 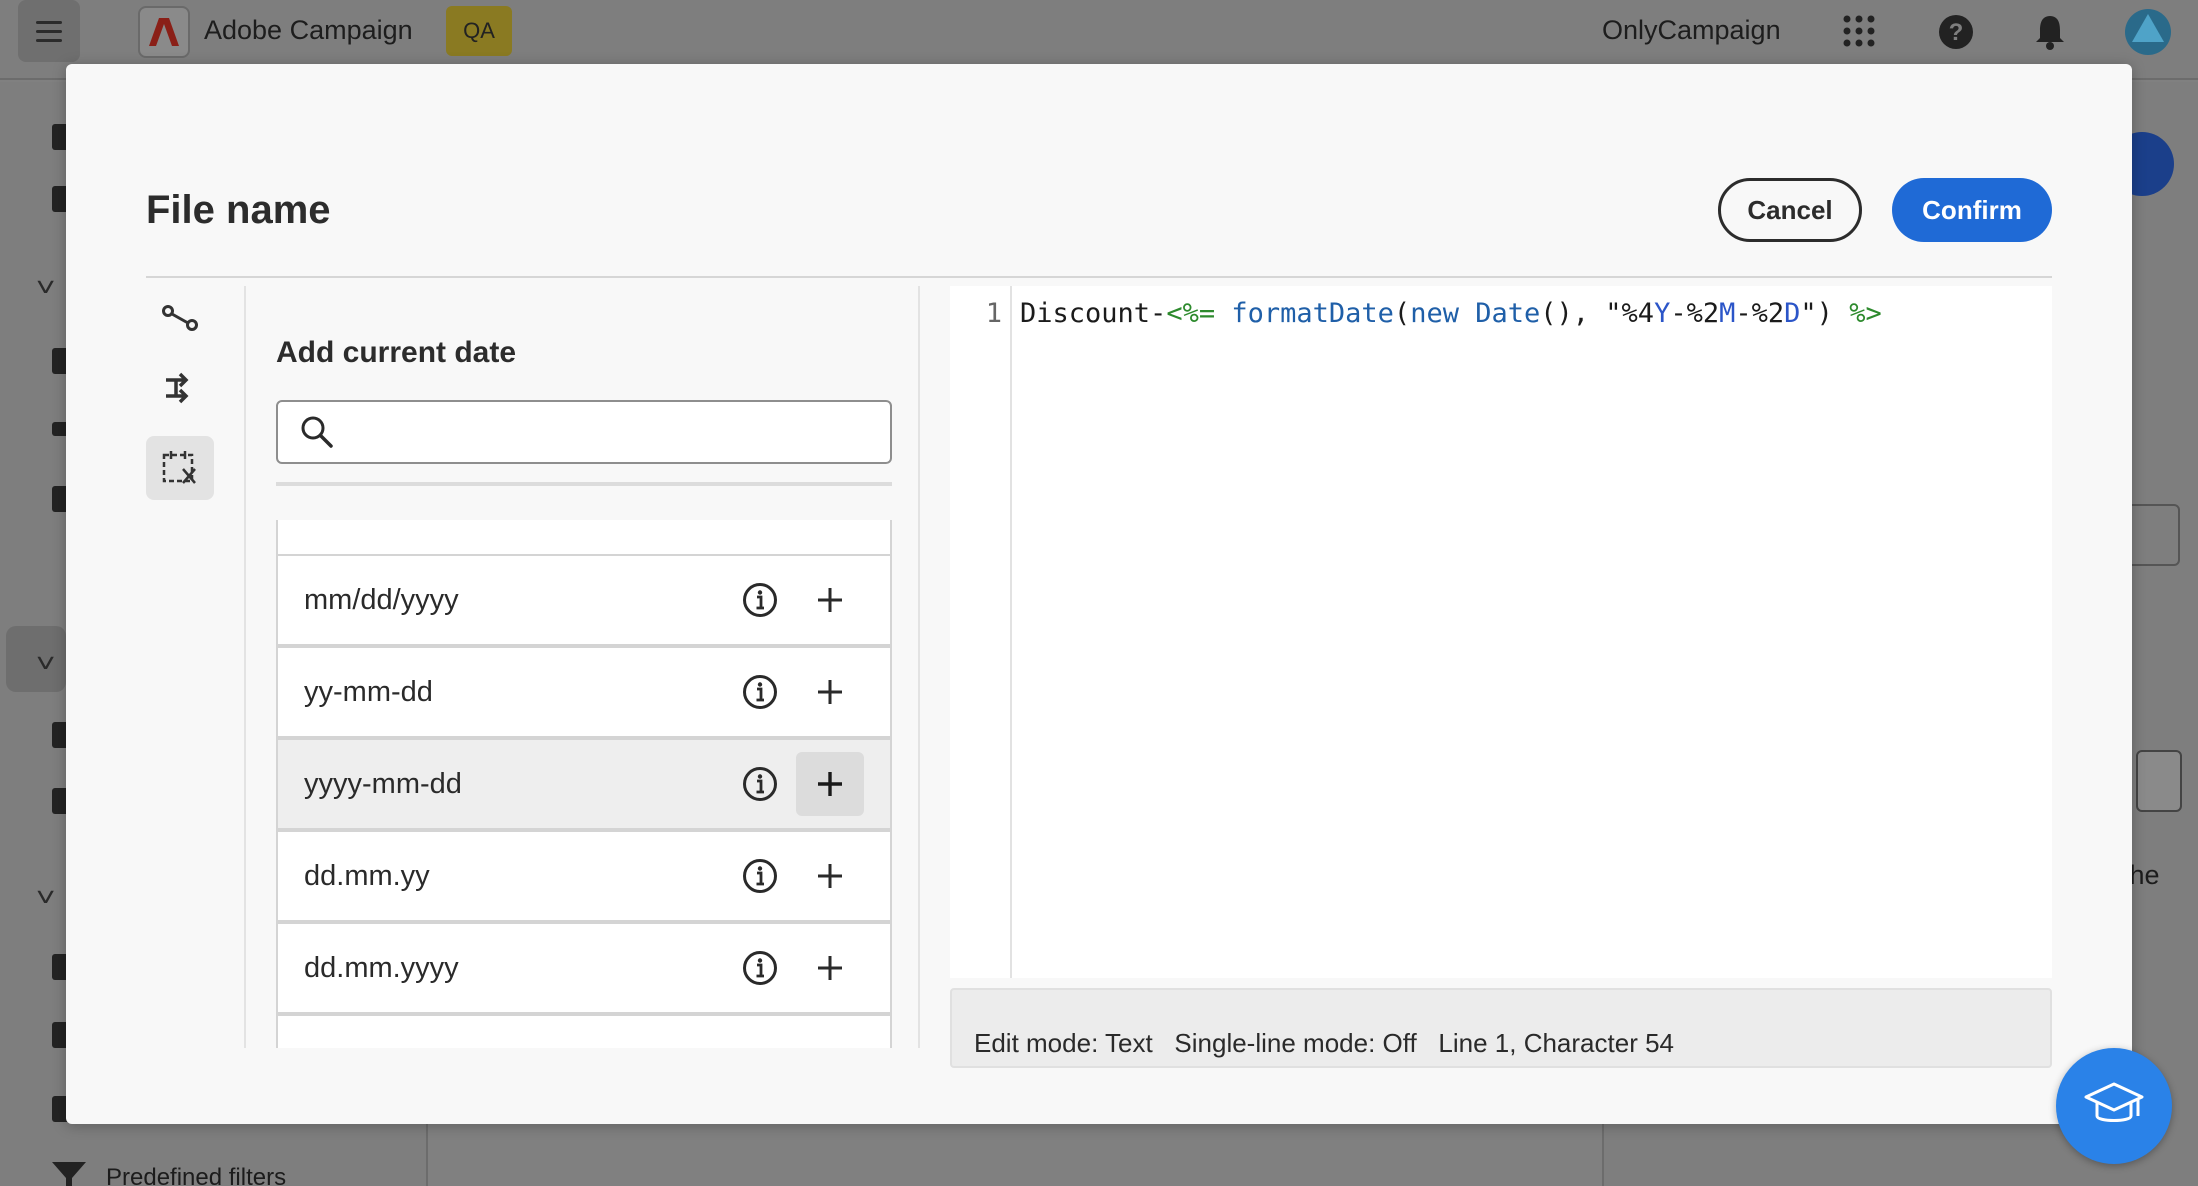 I want to click on list-item: dd.mm.yyyy, so click(x=584, y=968).